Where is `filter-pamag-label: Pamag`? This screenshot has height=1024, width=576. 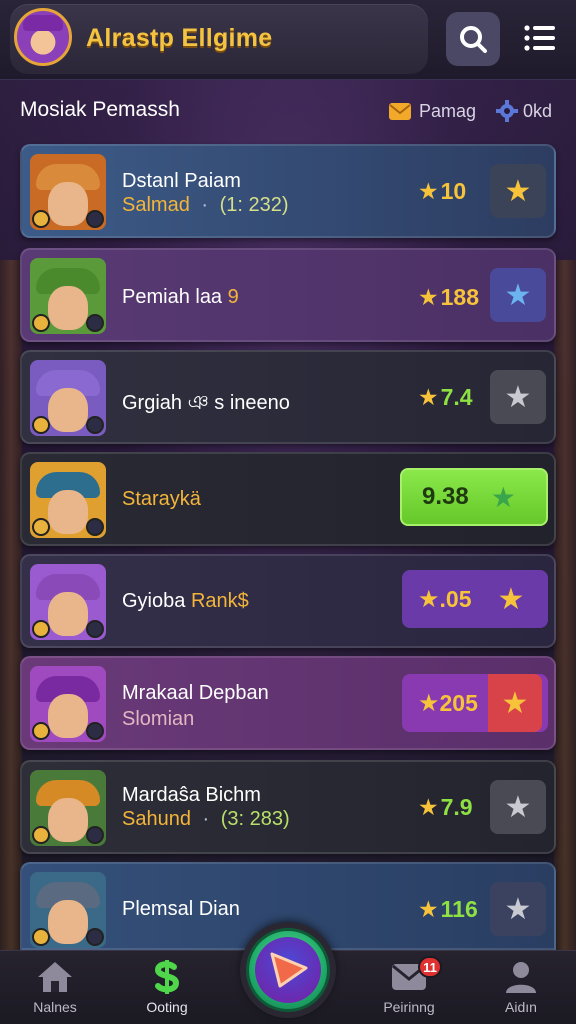
filter-pamag-label: Pamag is located at coordinates (448, 110).